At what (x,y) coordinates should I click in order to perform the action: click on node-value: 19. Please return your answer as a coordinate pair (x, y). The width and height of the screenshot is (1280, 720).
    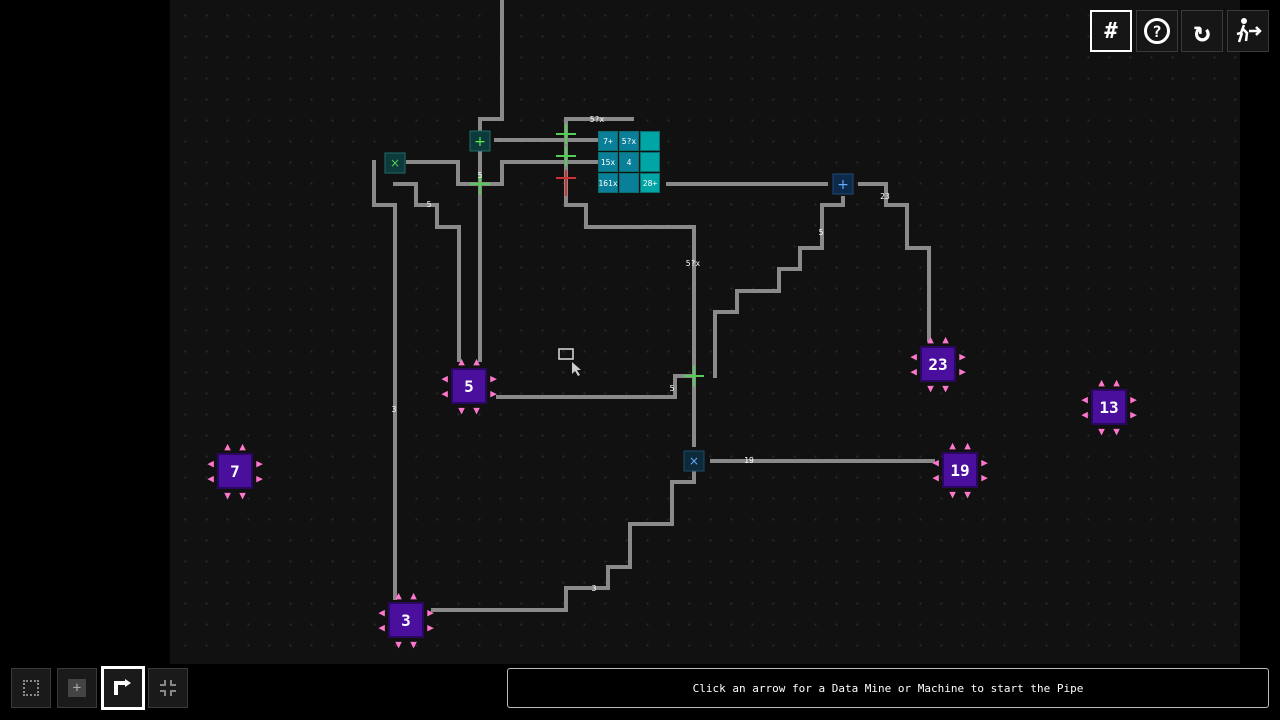
    Looking at the image, I should click on (960, 470).